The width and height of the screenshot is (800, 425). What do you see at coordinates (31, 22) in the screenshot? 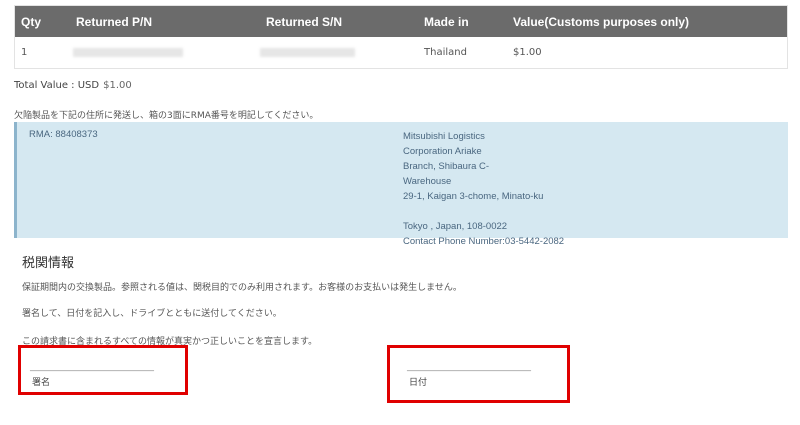
I see `header-qty: Qty` at bounding box center [31, 22].